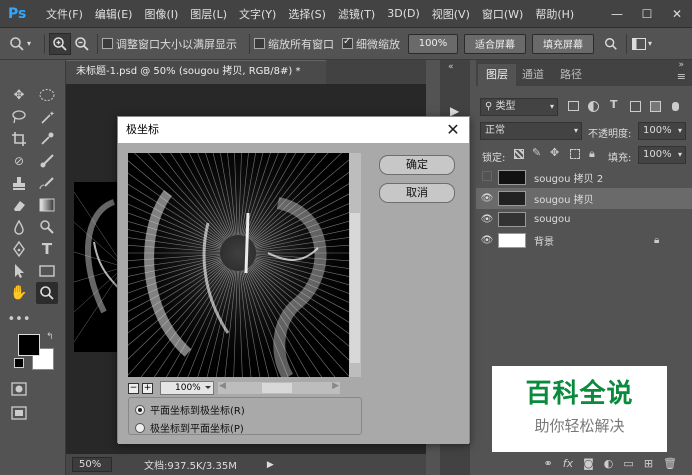 Image resolution: width=692 pixels, height=475 pixels. What do you see at coordinates (609, 463) in the screenshot?
I see `adjustment-layer-icon: ◐` at bounding box center [609, 463].